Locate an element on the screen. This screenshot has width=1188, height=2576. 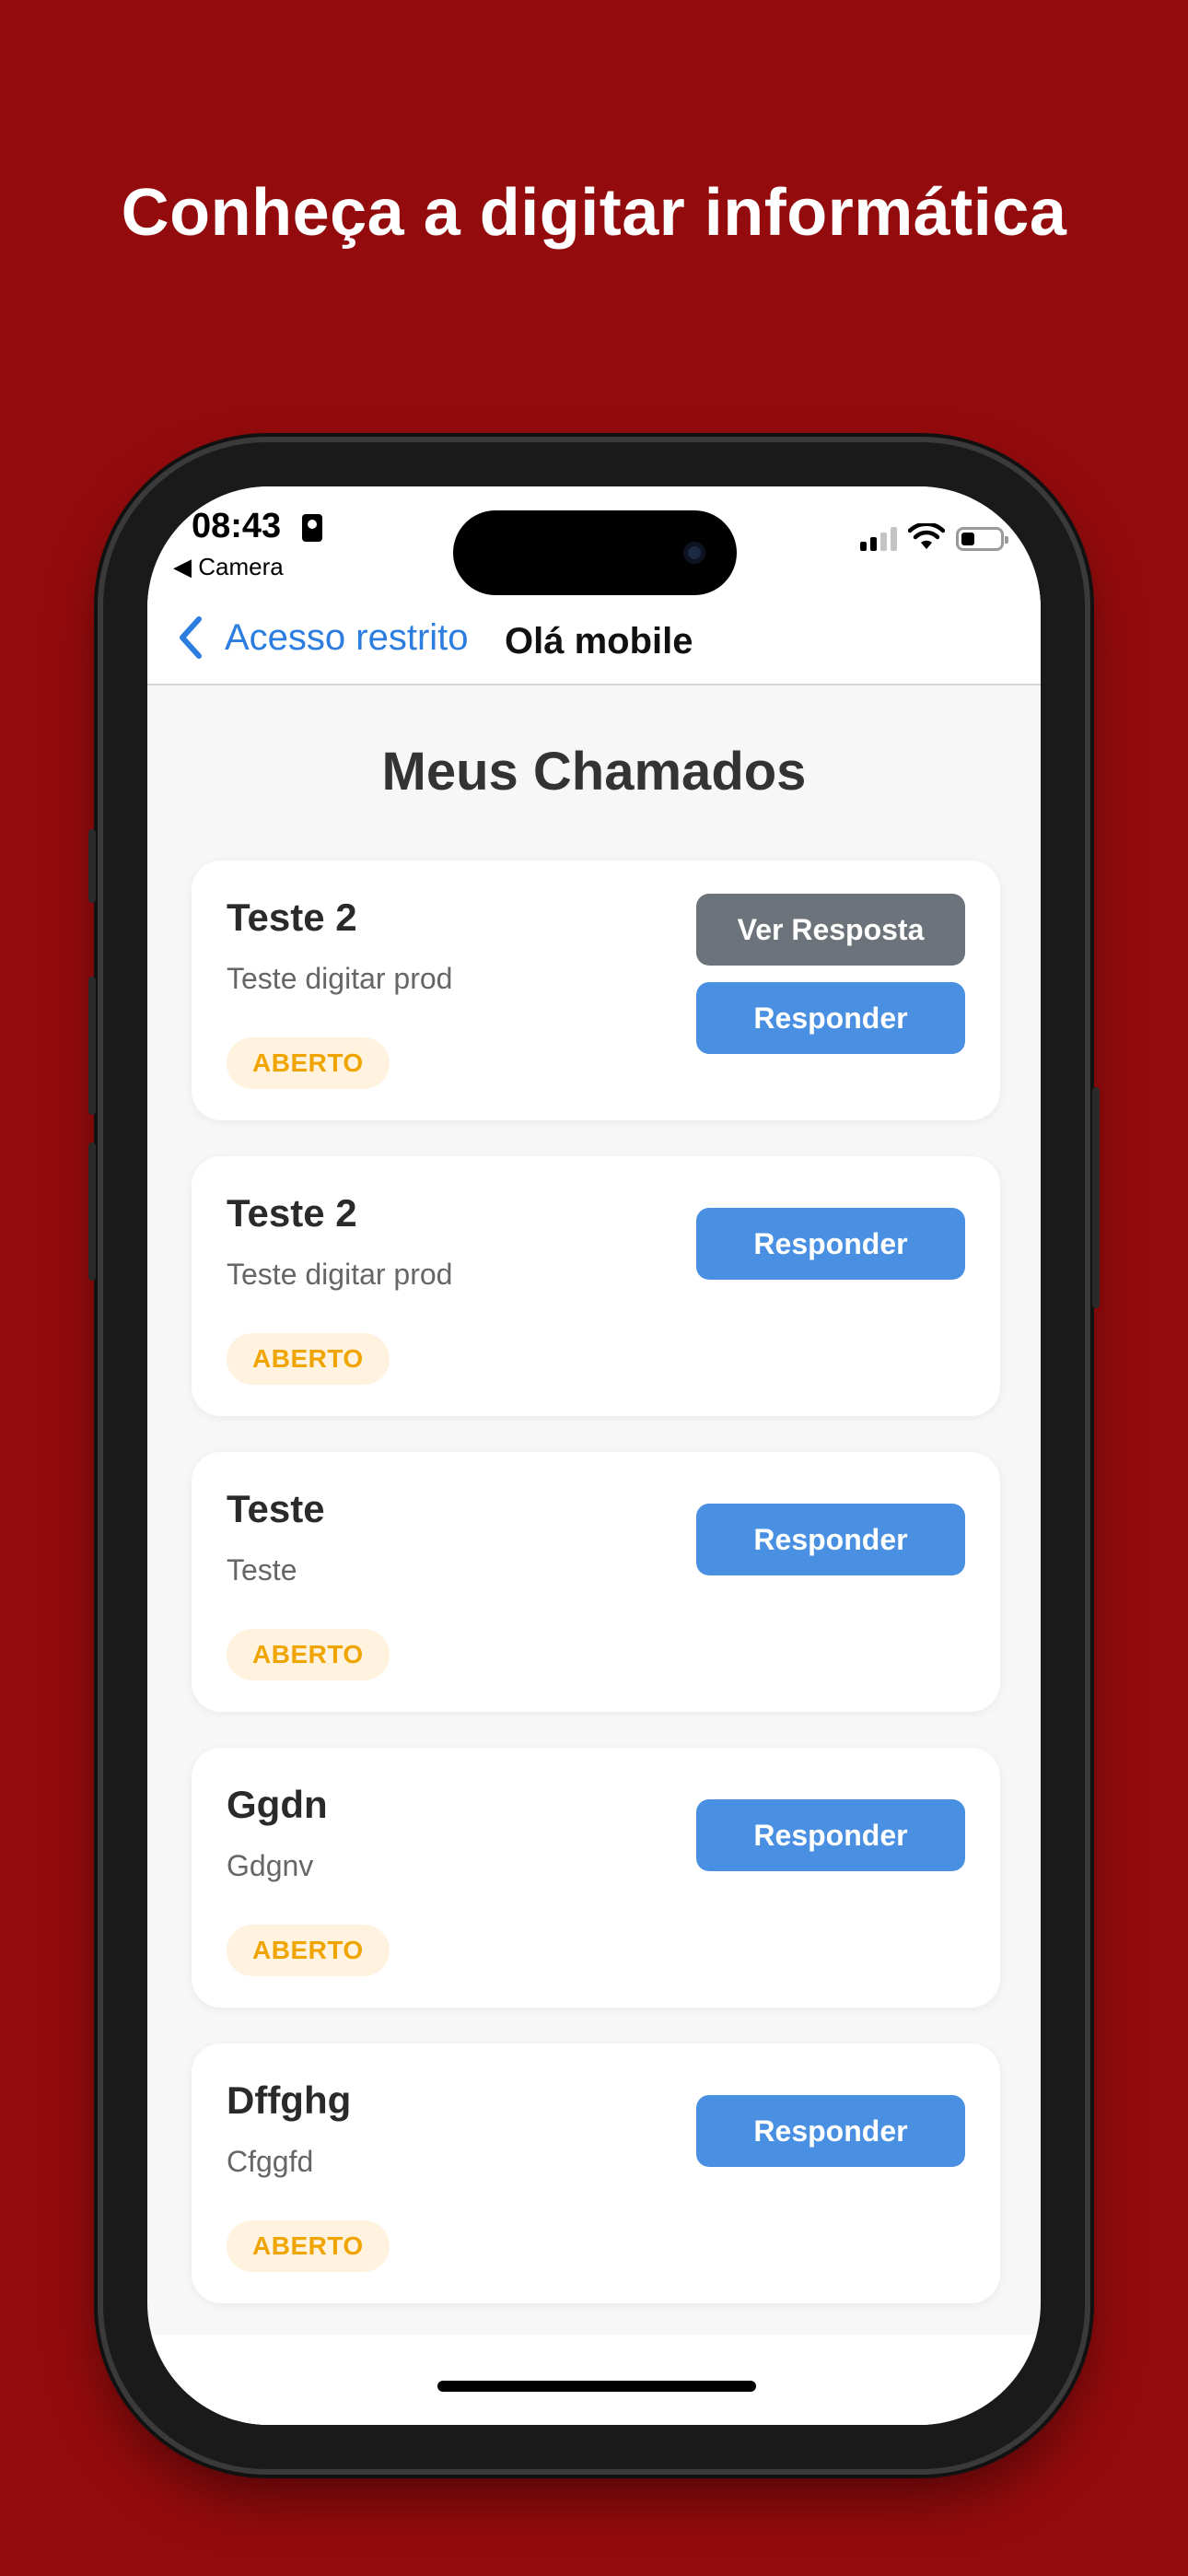
promo-headline: Conheça a digitar informática is located at coordinates (594, 213).